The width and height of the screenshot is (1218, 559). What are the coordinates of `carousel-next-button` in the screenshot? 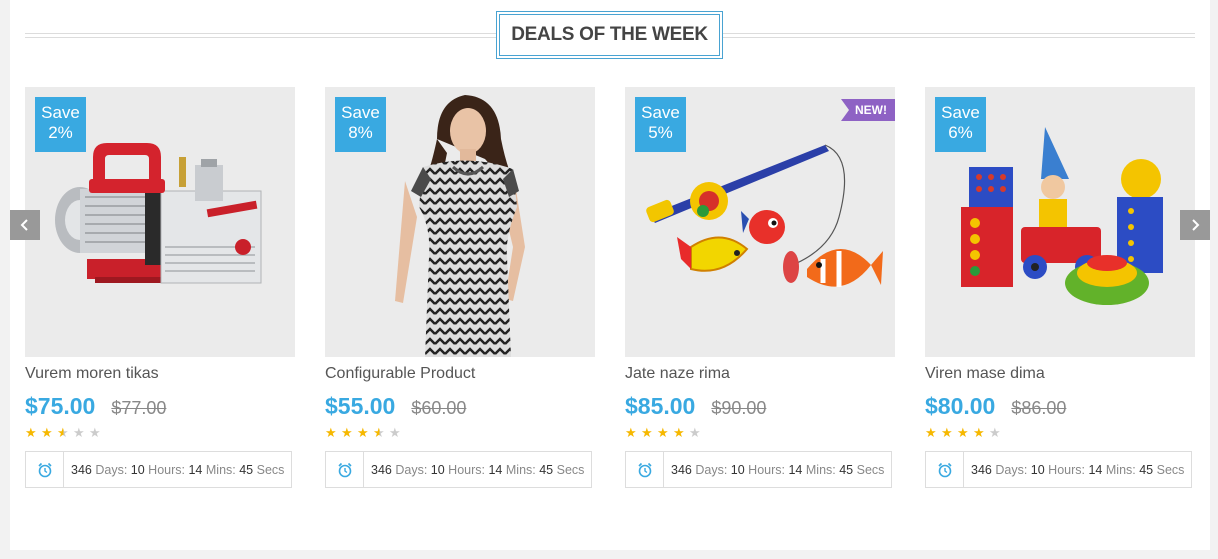 It's located at (1195, 225).